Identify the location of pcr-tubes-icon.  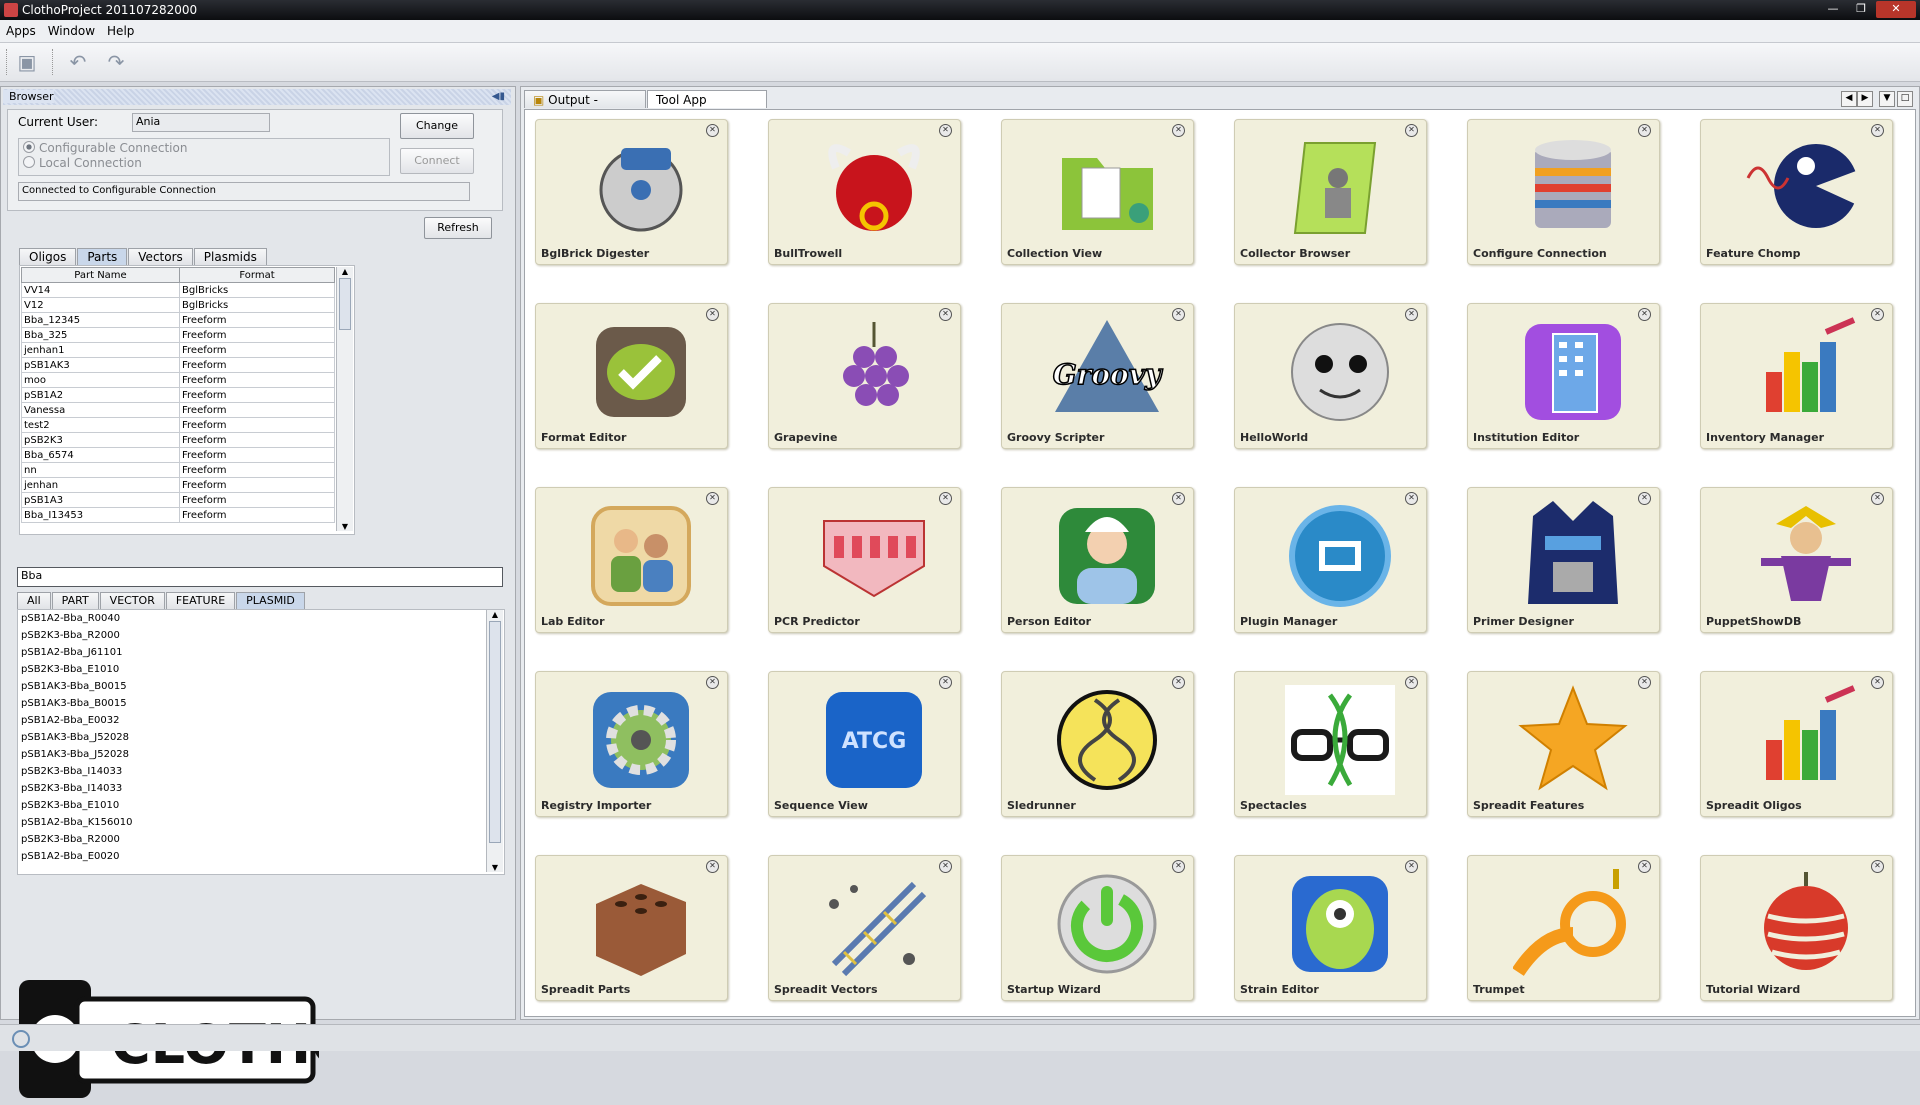
(874, 555).